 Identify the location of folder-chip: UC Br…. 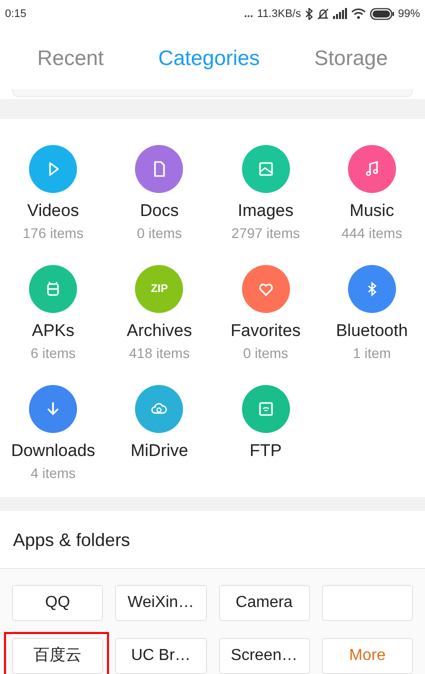
(160, 656).